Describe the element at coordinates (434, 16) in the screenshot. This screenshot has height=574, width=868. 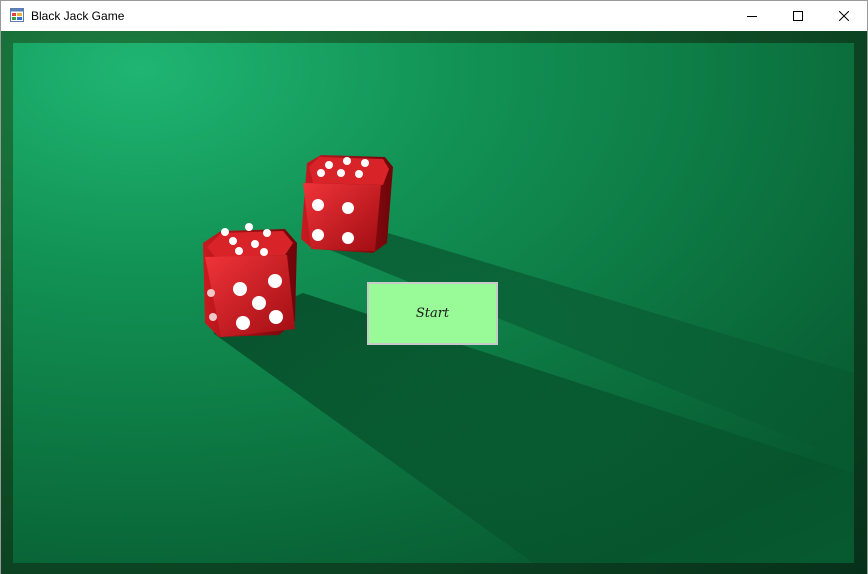
I see `title-bar: Black Jack Game` at that location.